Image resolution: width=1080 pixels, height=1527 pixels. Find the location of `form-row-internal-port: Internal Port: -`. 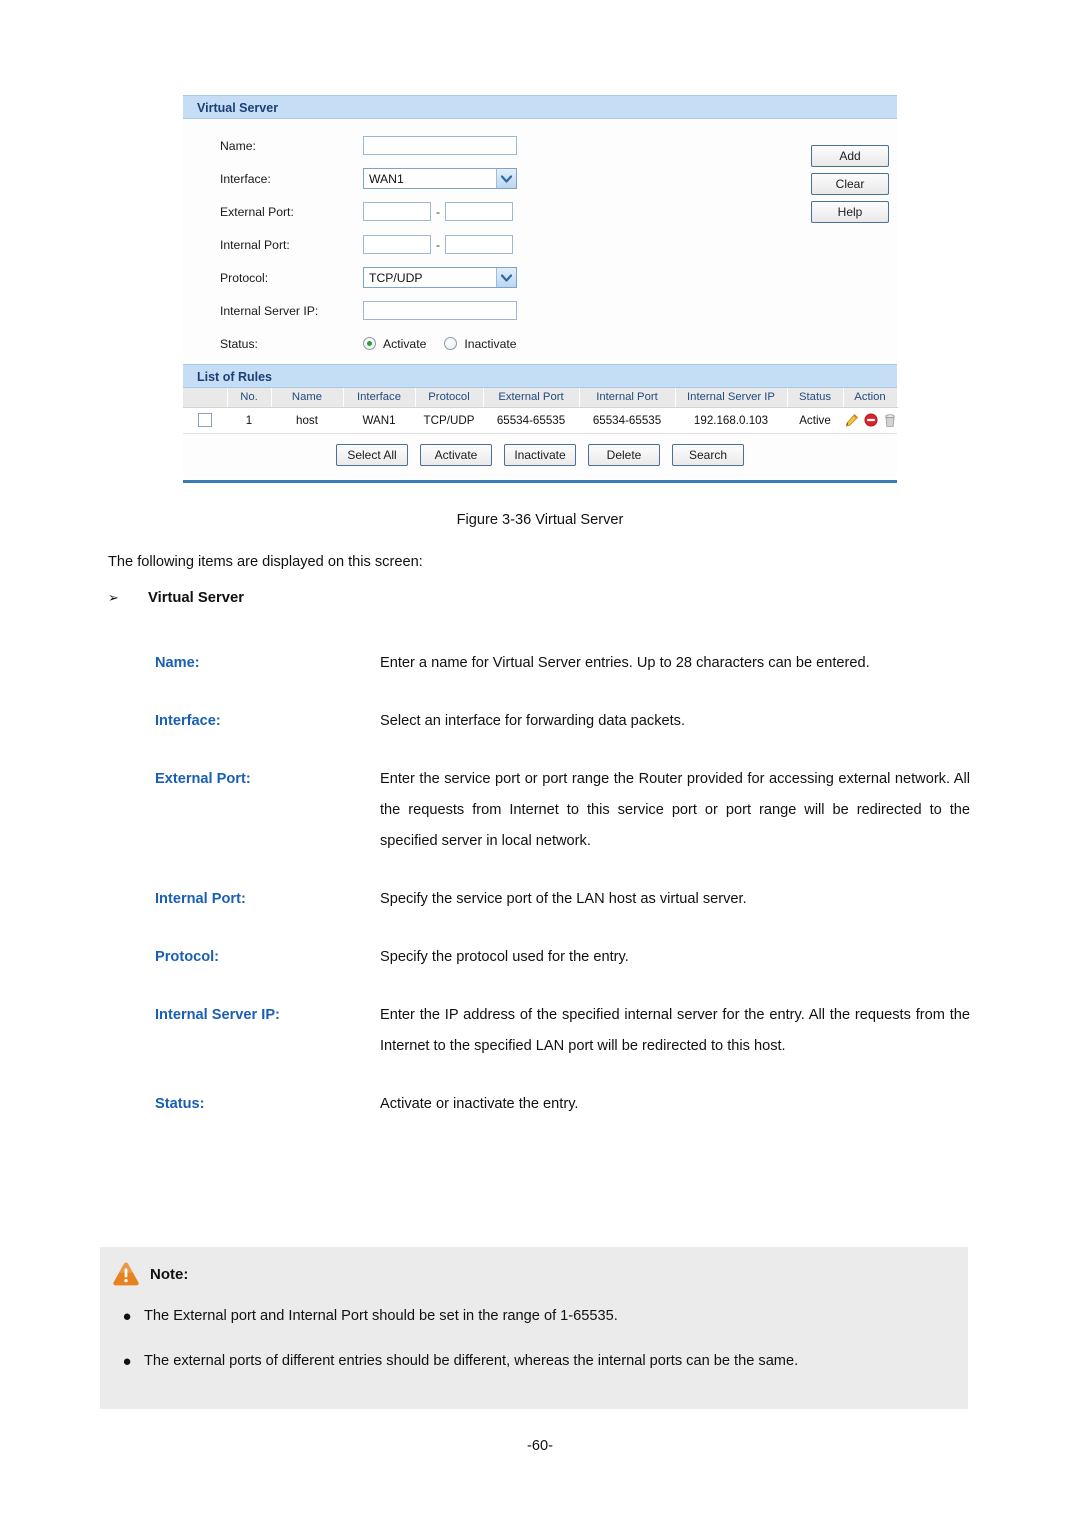

form-row-internal-port: Internal Port: - is located at coordinates (540, 244).